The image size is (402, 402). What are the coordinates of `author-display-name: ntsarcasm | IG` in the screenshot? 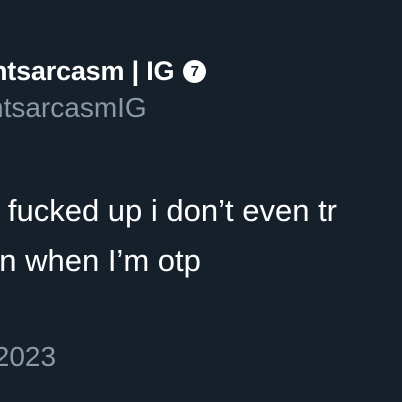 It's located at (87, 71).